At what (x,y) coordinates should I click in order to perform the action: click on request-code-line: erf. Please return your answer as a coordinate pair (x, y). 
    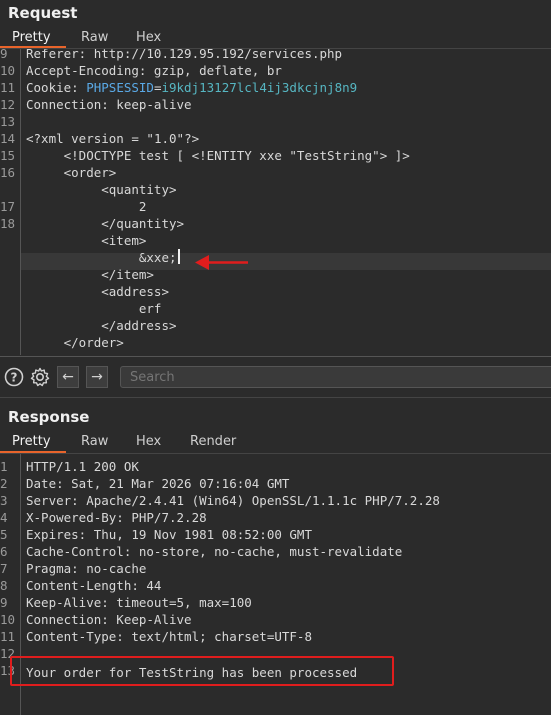
    Looking at the image, I should click on (94, 308).